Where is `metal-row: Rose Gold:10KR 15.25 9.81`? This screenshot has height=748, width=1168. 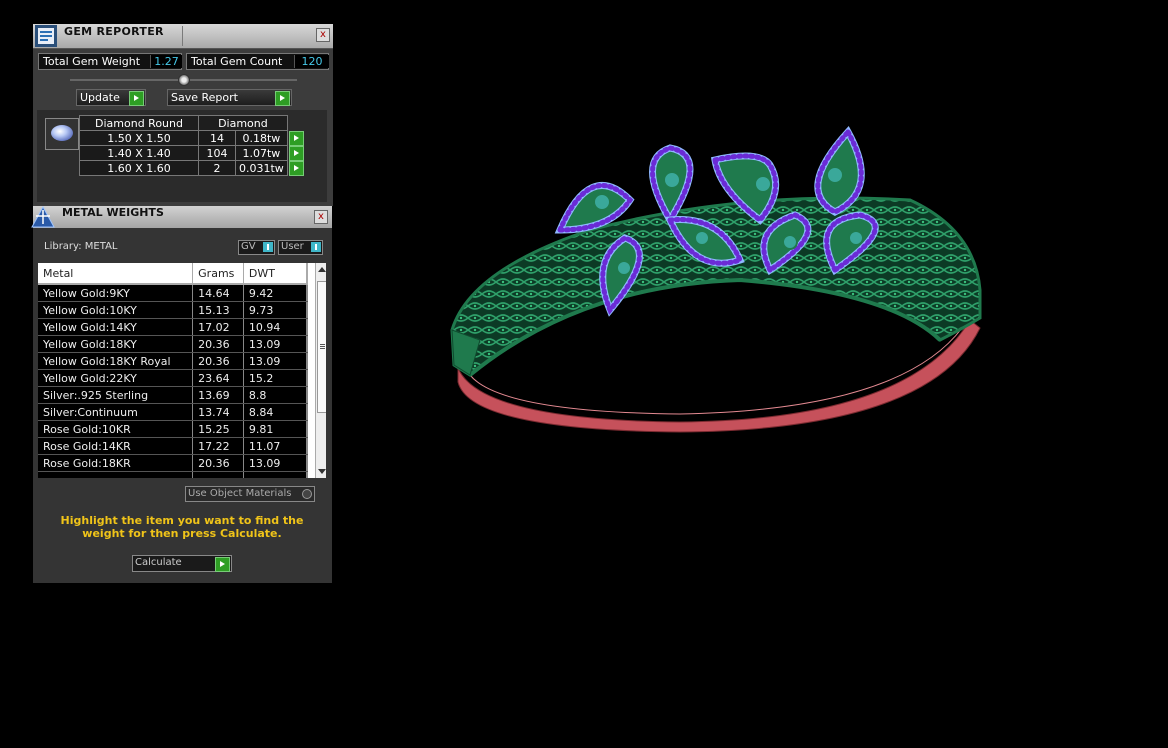
metal-row: Rose Gold:10KR 15.25 9.81 is located at coordinates (173, 429).